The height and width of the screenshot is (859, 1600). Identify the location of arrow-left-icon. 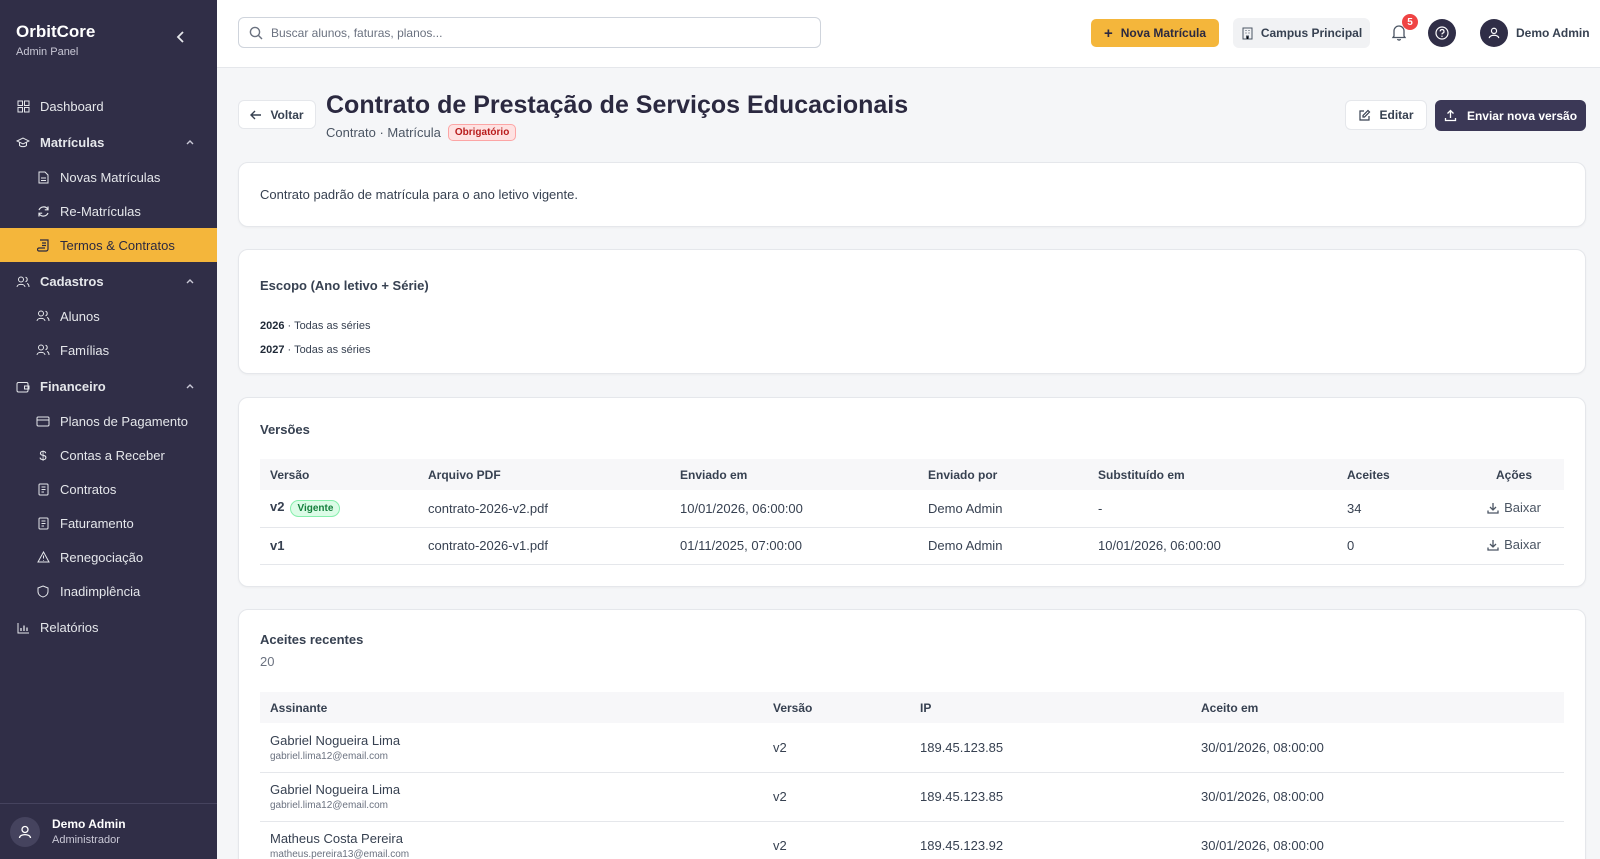
(256, 115).